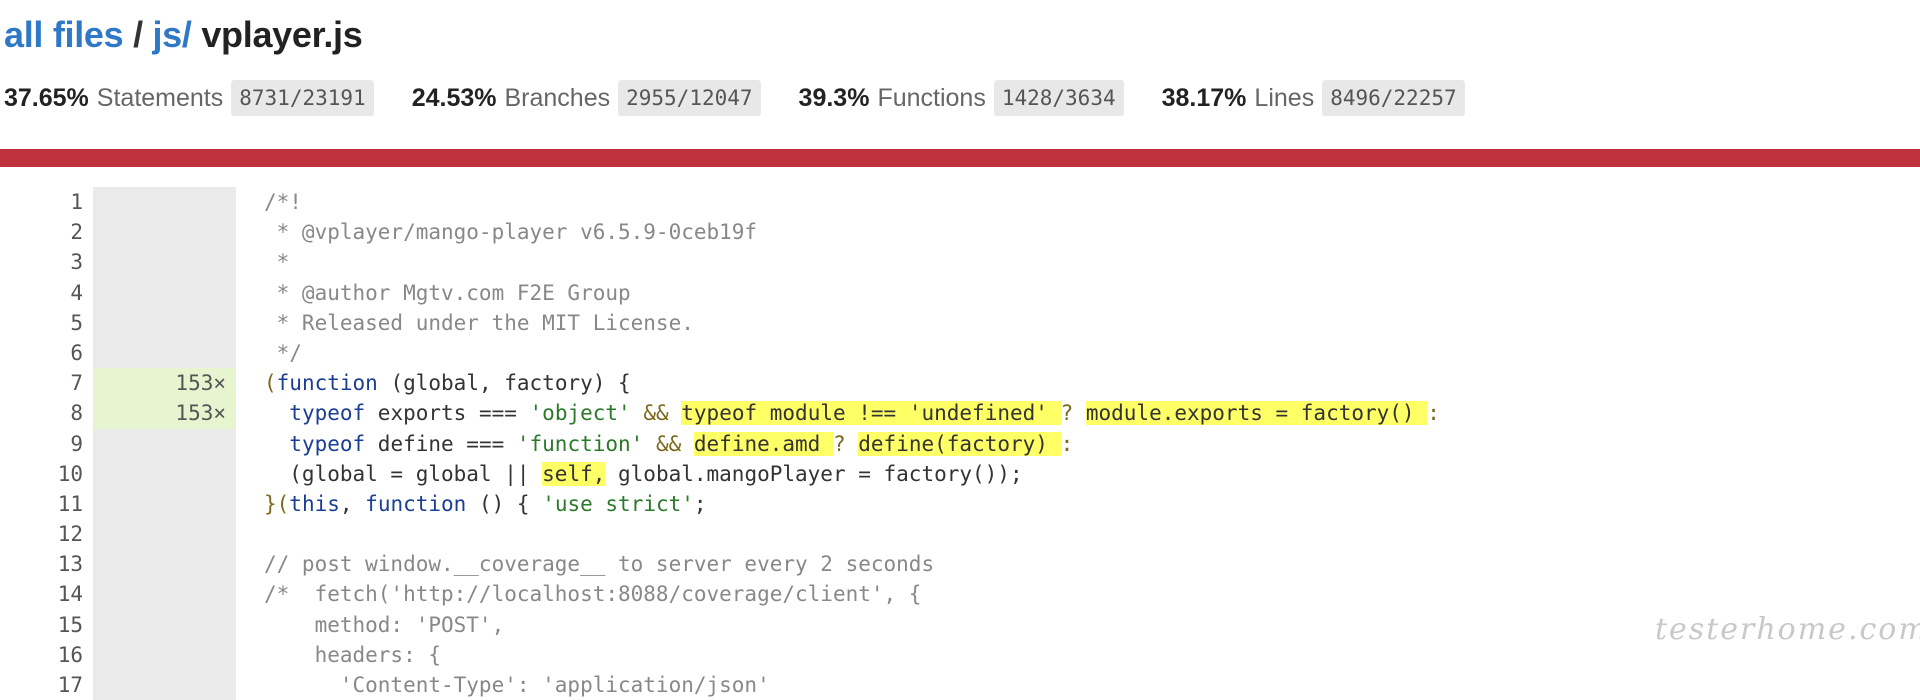  What do you see at coordinates (283, 352) in the screenshot?
I see `line-source: */` at bounding box center [283, 352].